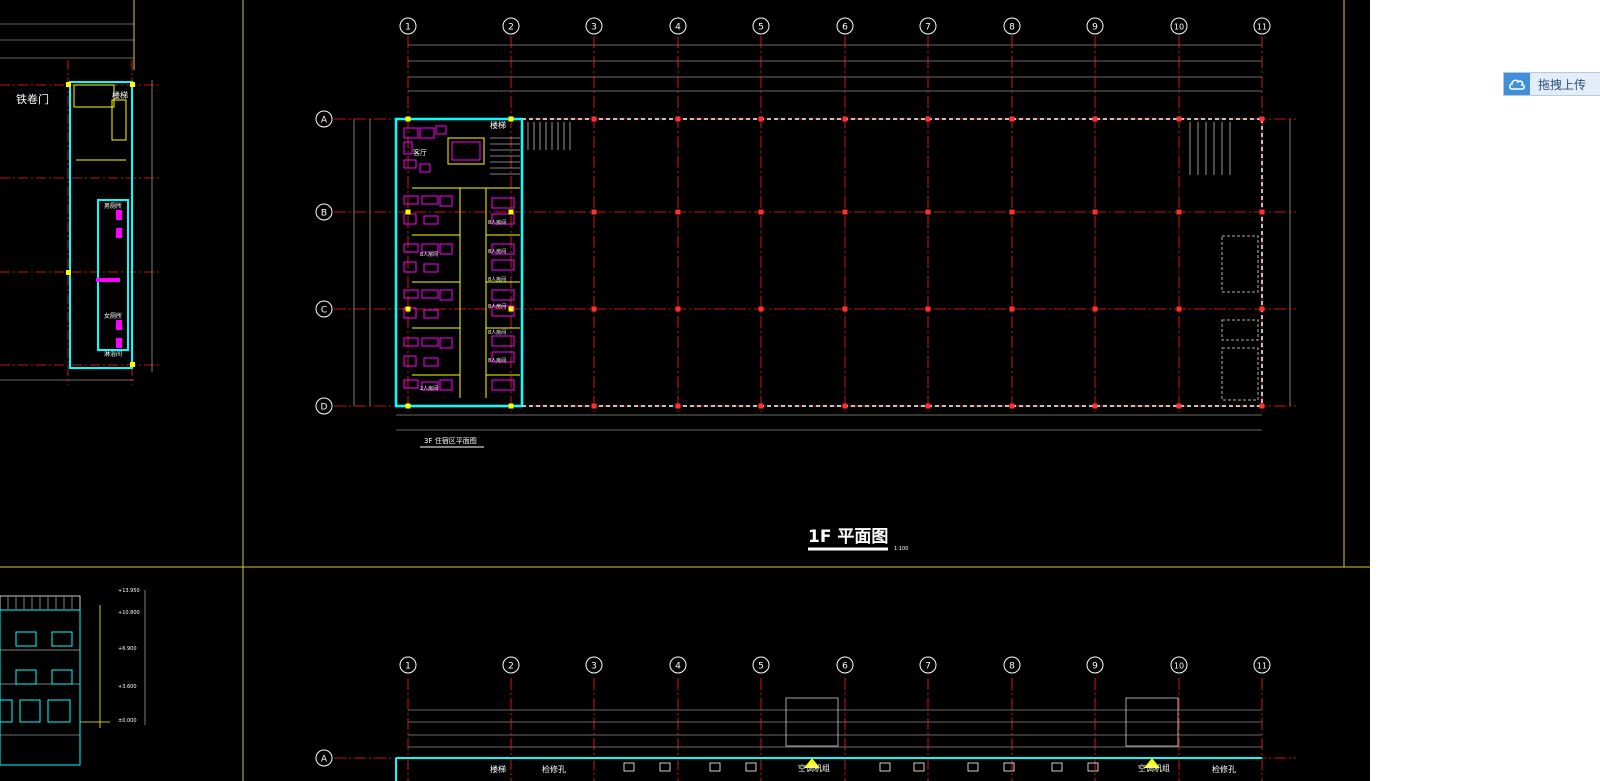 The height and width of the screenshot is (781, 1600). What do you see at coordinates (678, 28) in the screenshot?
I see `axis-bubble-col-4-label: 4` at bounding box center [678, 28].